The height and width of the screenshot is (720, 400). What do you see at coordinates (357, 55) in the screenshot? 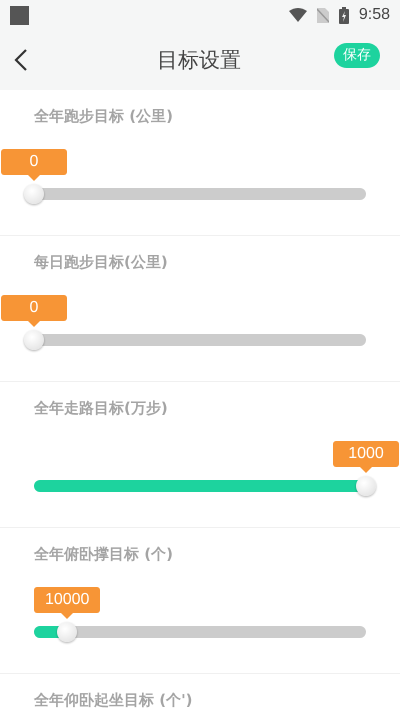
I see `save-button: 保存` at bounding box center [357, 55].